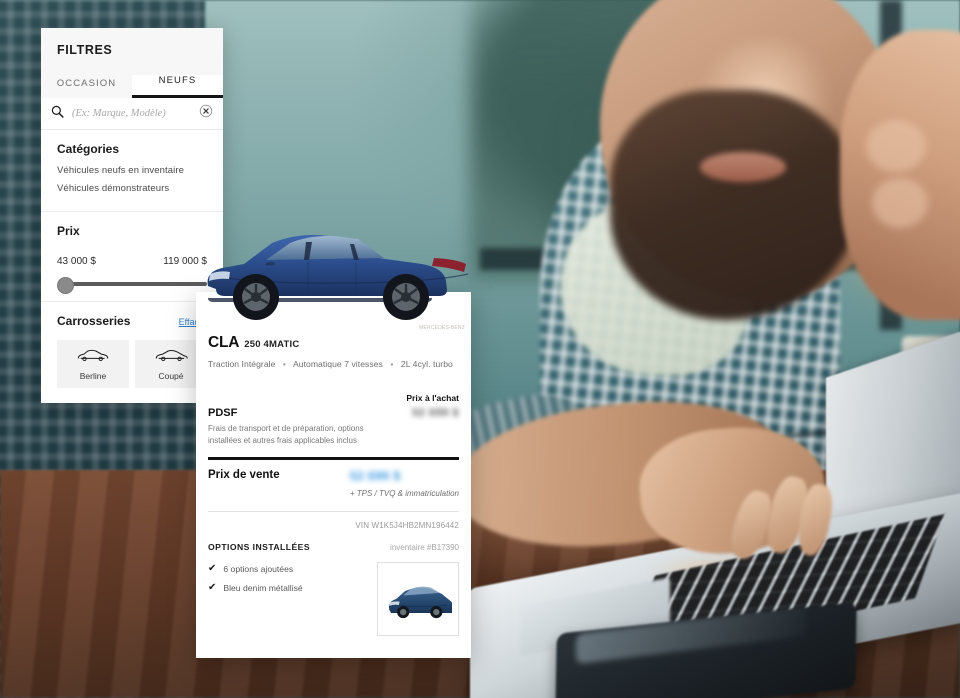  Describe the element at coordinates (93, 375) in the screenshot. I see `body-type-label: Berline` at that location.